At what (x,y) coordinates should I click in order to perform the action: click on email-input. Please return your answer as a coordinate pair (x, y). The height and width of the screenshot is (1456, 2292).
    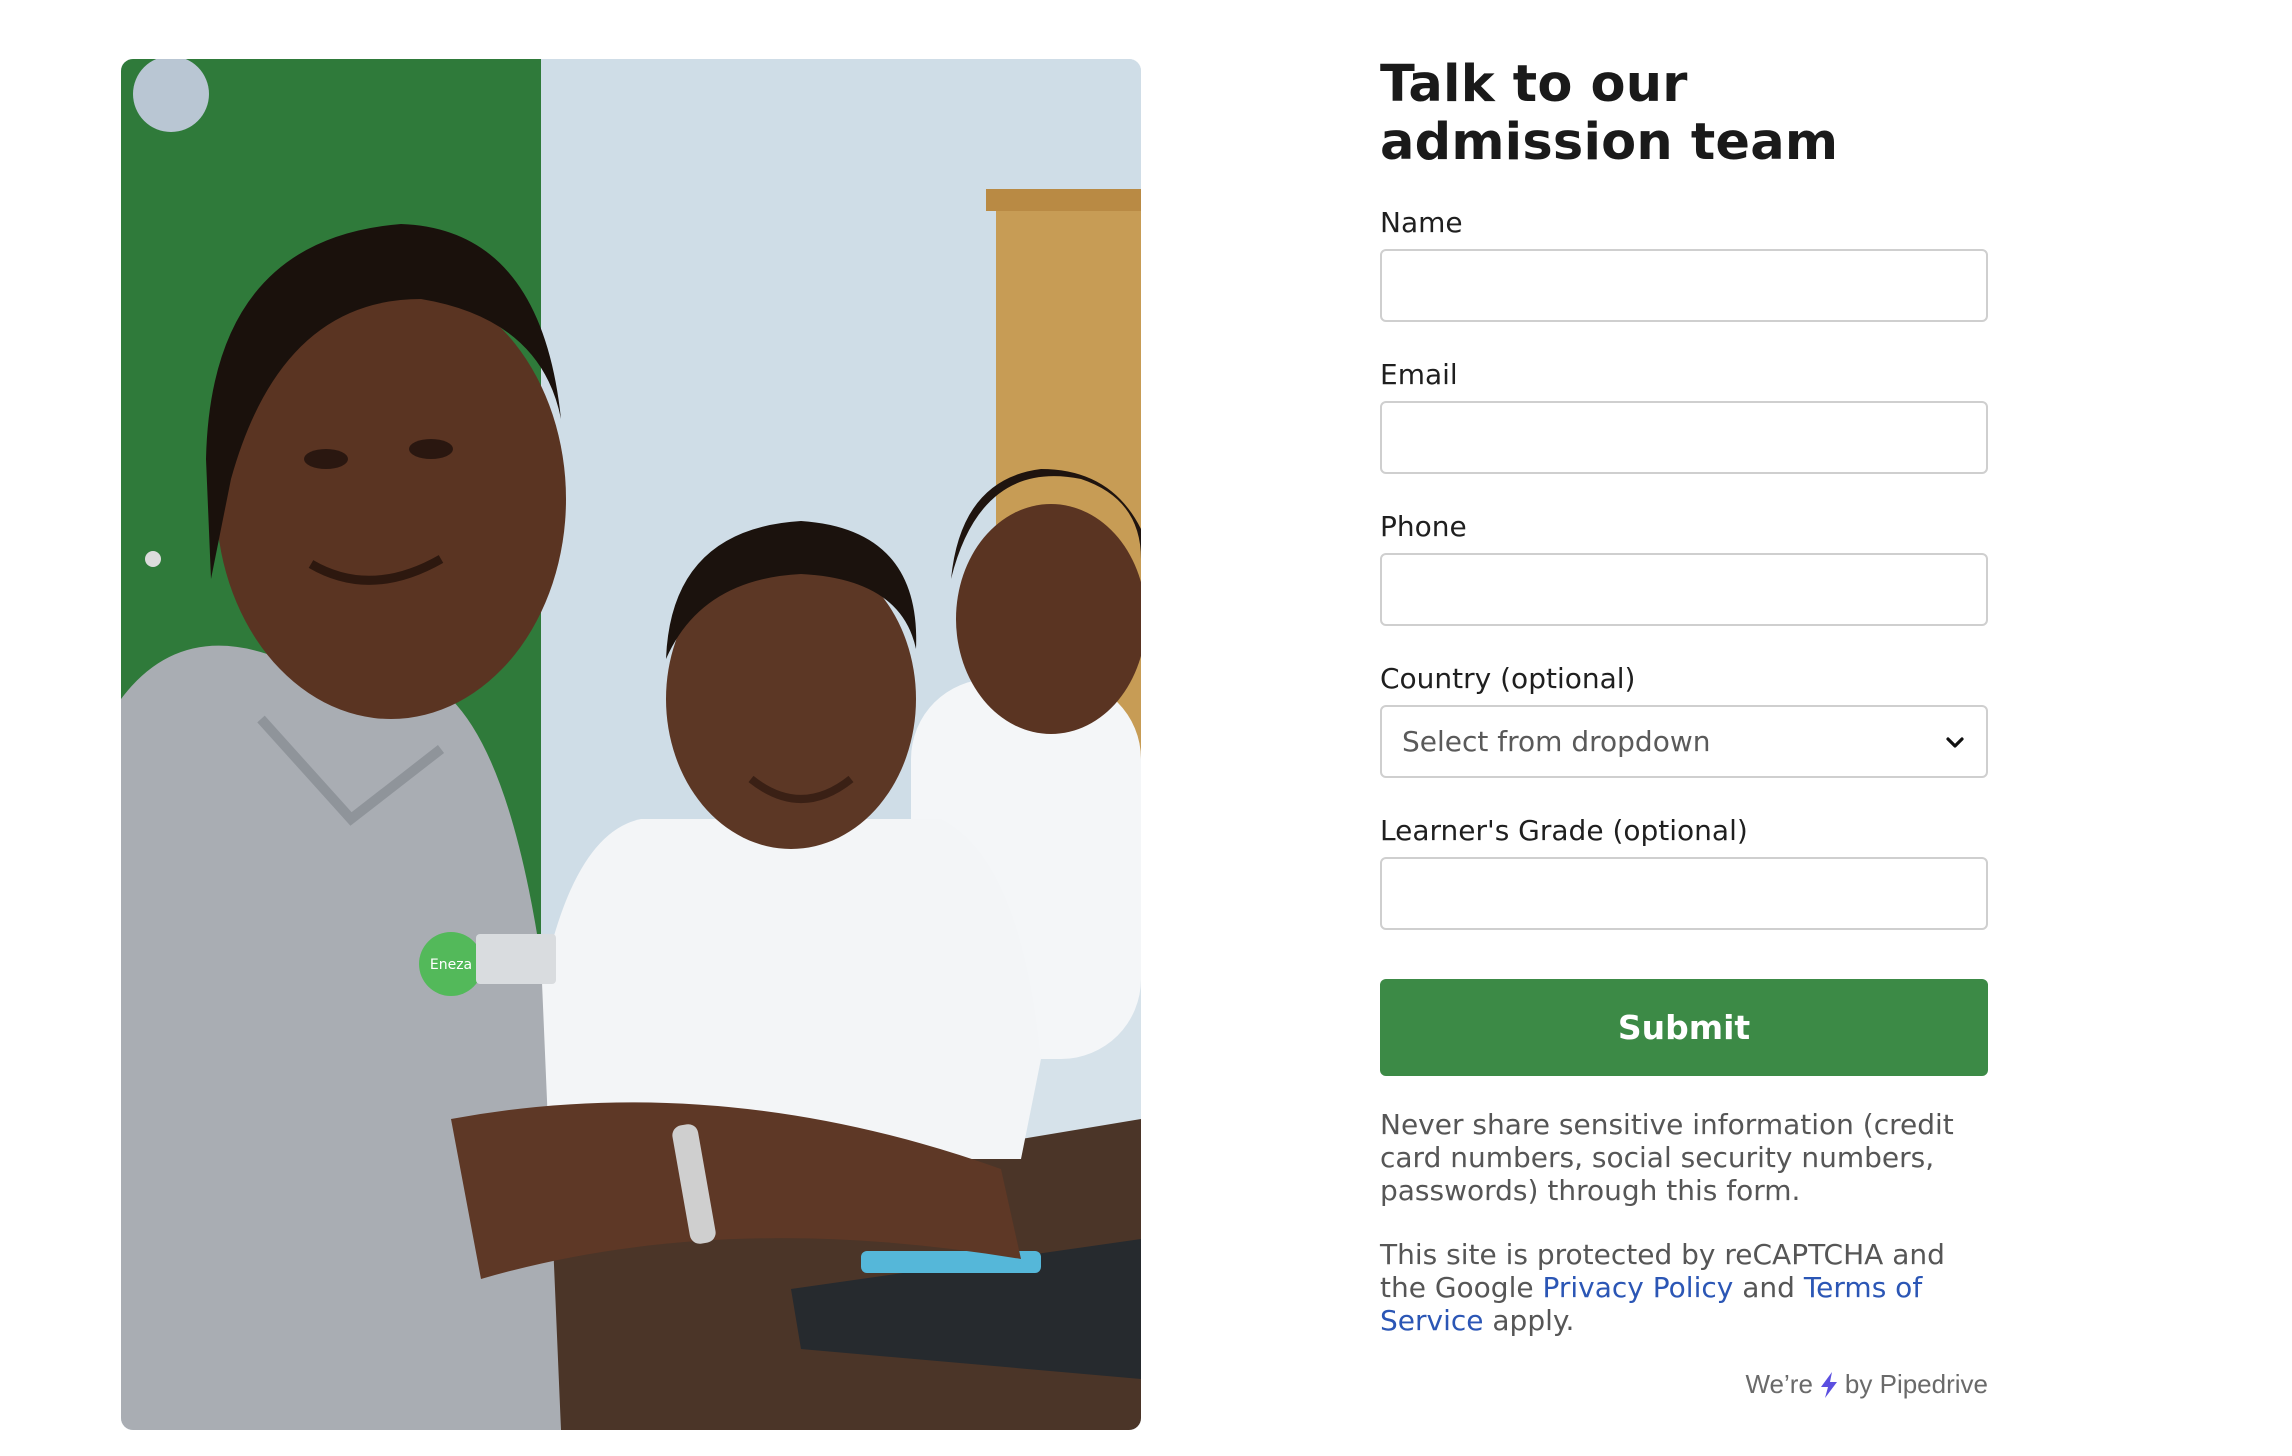
    Looking at the image, I should click on (1684, 437).